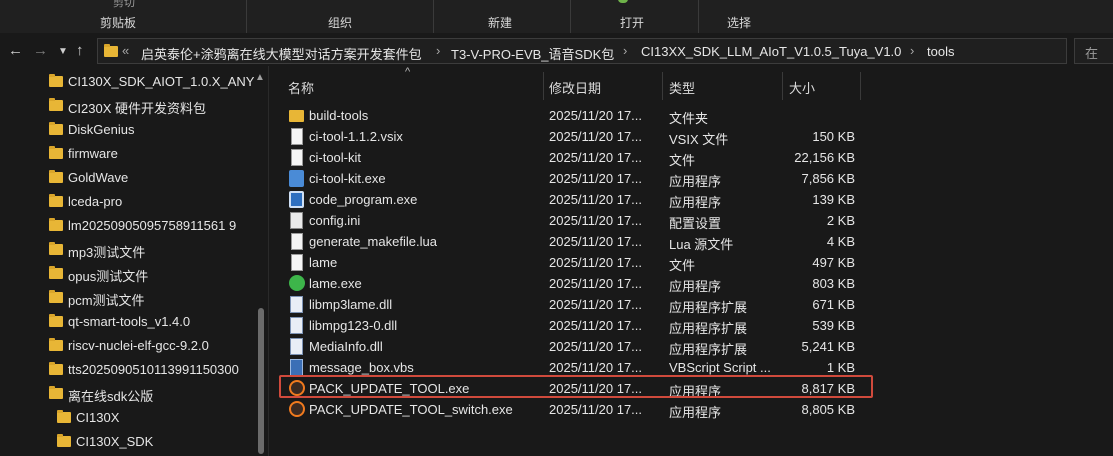  Describe the element at coordinates (63, 51) in the screenshot. I see `recent-chevron-icon: ▼` at that location.